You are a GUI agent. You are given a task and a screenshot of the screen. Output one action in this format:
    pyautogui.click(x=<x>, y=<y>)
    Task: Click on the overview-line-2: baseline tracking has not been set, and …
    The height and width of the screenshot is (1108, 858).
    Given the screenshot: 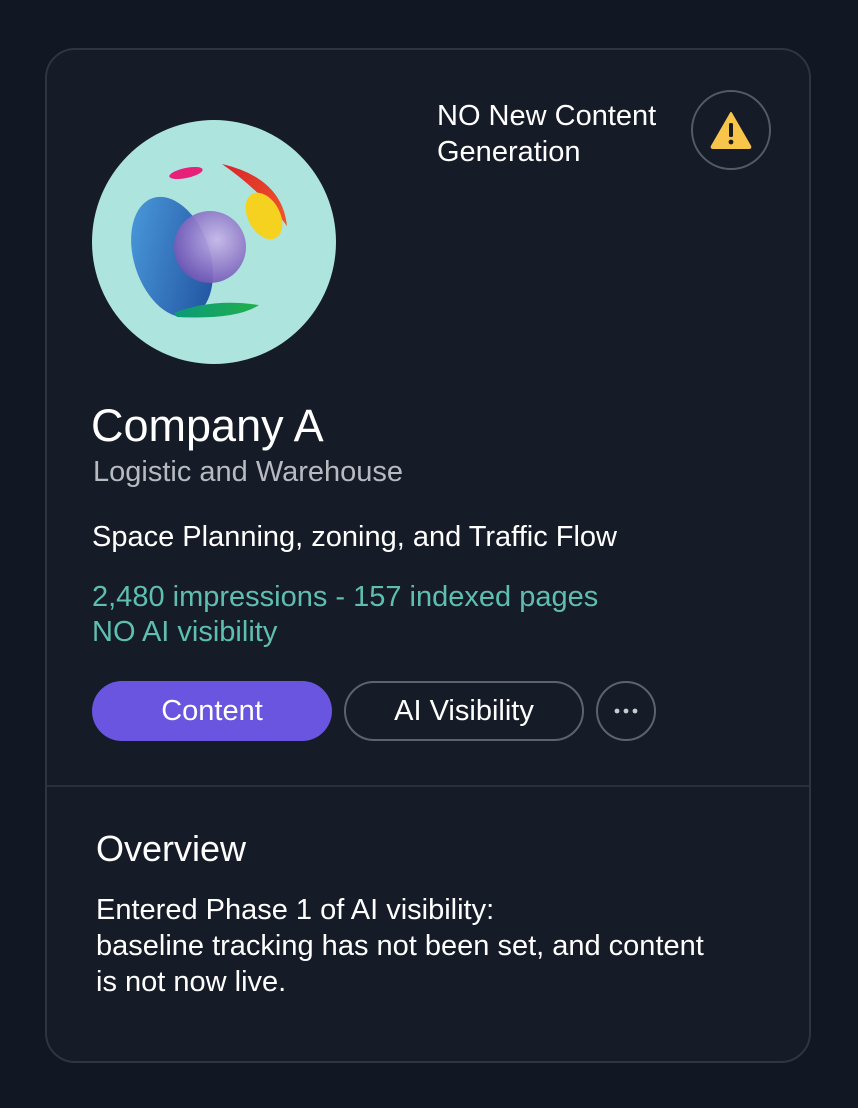 What is the action you would take?
    pyautogui.click(x=400, y=946)
    